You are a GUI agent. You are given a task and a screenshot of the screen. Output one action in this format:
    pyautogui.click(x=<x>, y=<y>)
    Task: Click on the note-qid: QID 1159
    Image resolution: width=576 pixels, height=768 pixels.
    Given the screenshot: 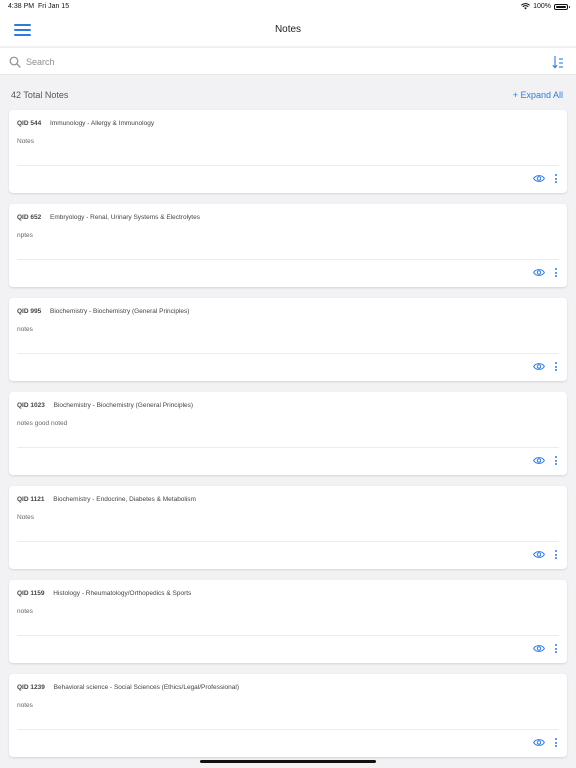 What is the action you would take?
    pyautogui.click(x=31, y=593)
    